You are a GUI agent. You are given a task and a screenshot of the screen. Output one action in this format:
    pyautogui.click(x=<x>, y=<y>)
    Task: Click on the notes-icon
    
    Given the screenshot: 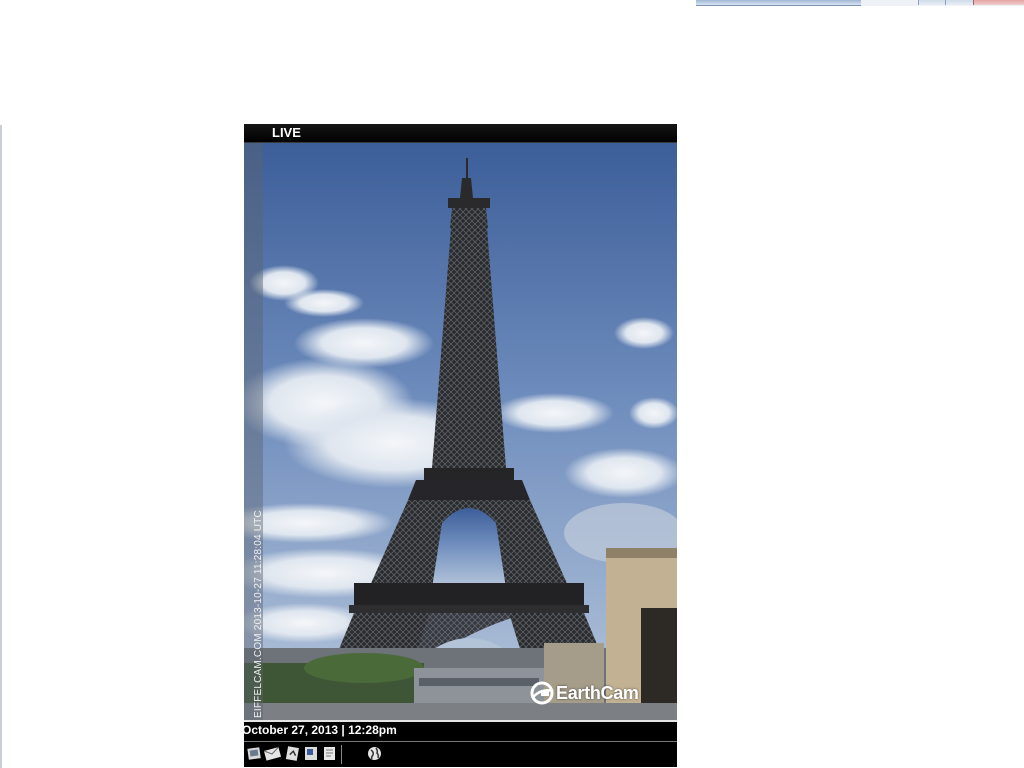 What is the action you would take?
    pyautogui.click(x=329, y=753)
    